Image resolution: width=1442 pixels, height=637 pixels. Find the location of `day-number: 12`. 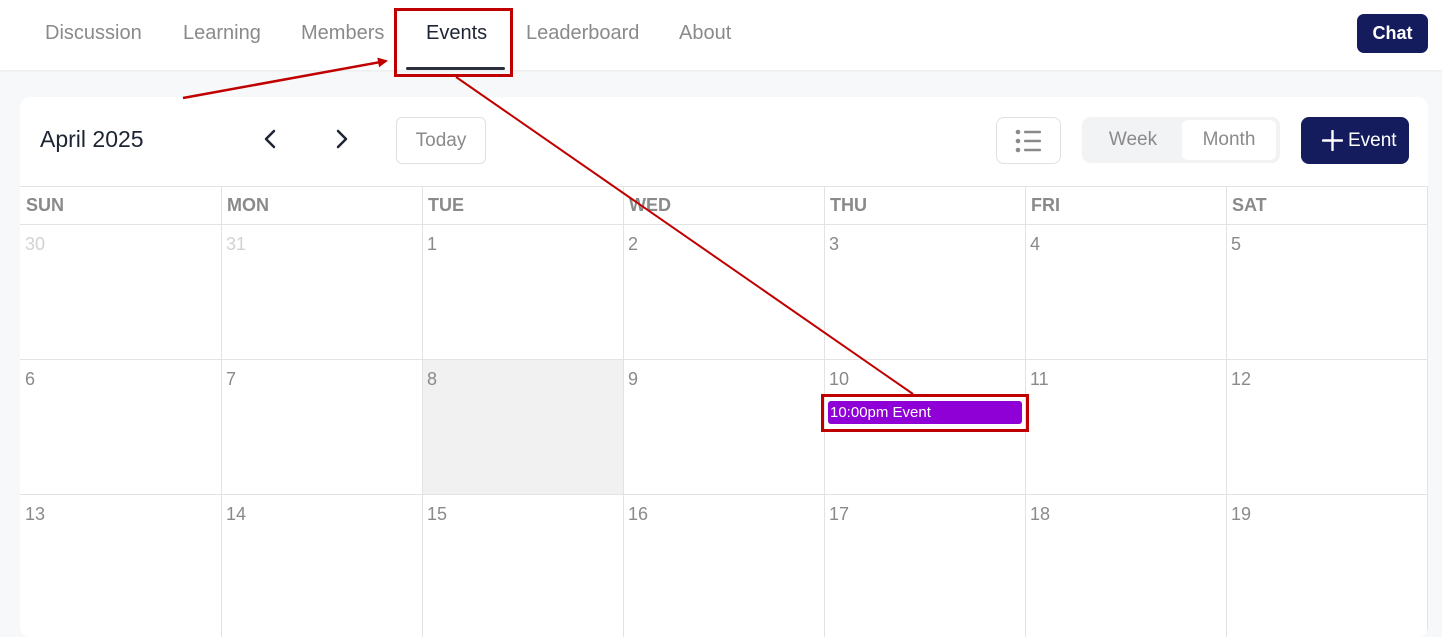

day-number: 12 is located at coordinates (1241, 379).